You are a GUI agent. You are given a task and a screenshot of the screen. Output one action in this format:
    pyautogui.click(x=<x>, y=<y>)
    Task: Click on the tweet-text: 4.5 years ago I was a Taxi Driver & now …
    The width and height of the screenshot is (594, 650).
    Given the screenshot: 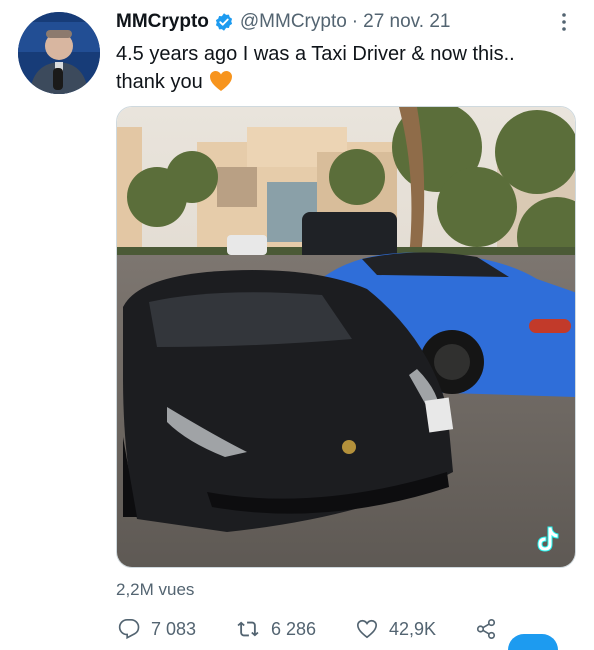 What is the action you would take?
    pyautogui.click(x=346, y=70)
    